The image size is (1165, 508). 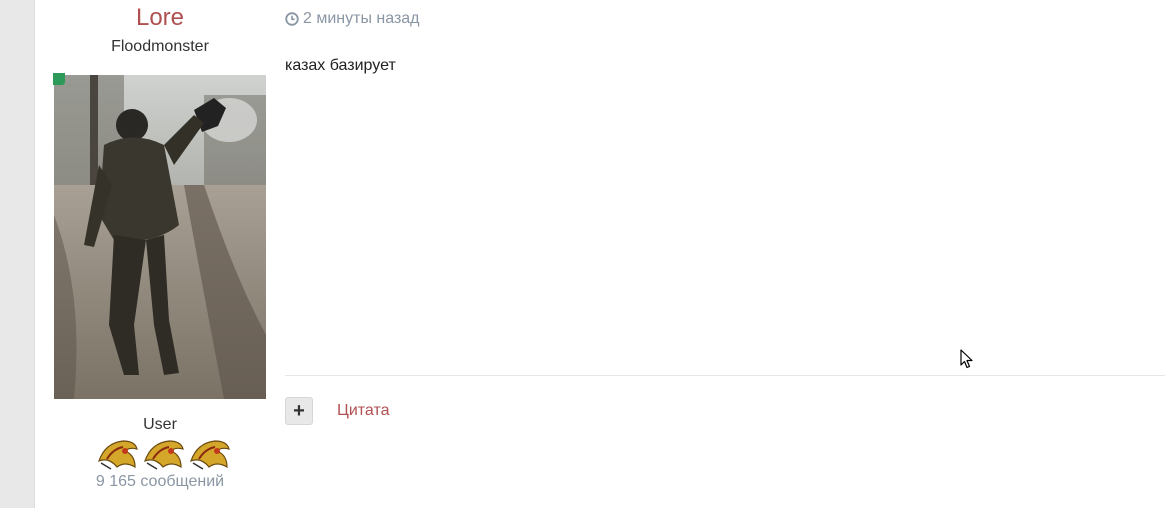 I want to click on avatar-photo-icon, so click(x=160, y=237).